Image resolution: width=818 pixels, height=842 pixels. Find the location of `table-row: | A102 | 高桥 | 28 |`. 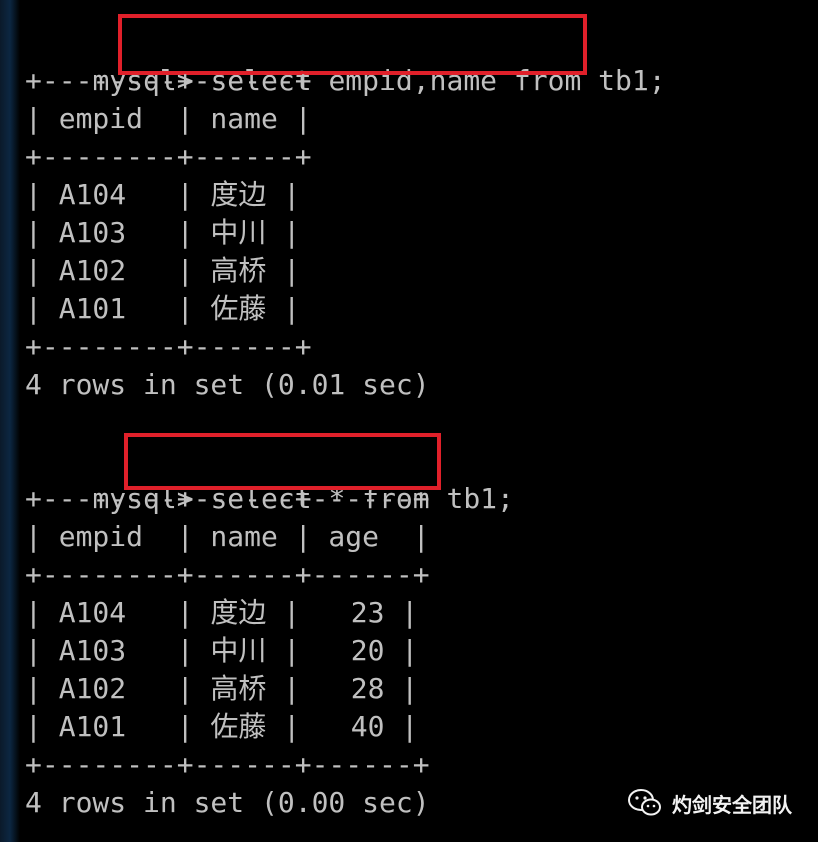

table-row: | A102 | 高桥 | 28 | is located at coordinates (222, 688).